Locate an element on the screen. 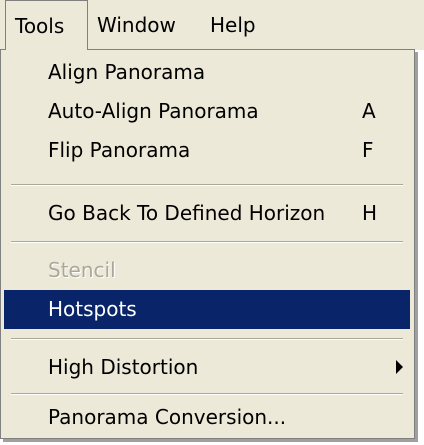 Image resolution: width=424 pixels, height=445 pixels. menu-item-stencil: Stencil is located at coordinates (207, 270).